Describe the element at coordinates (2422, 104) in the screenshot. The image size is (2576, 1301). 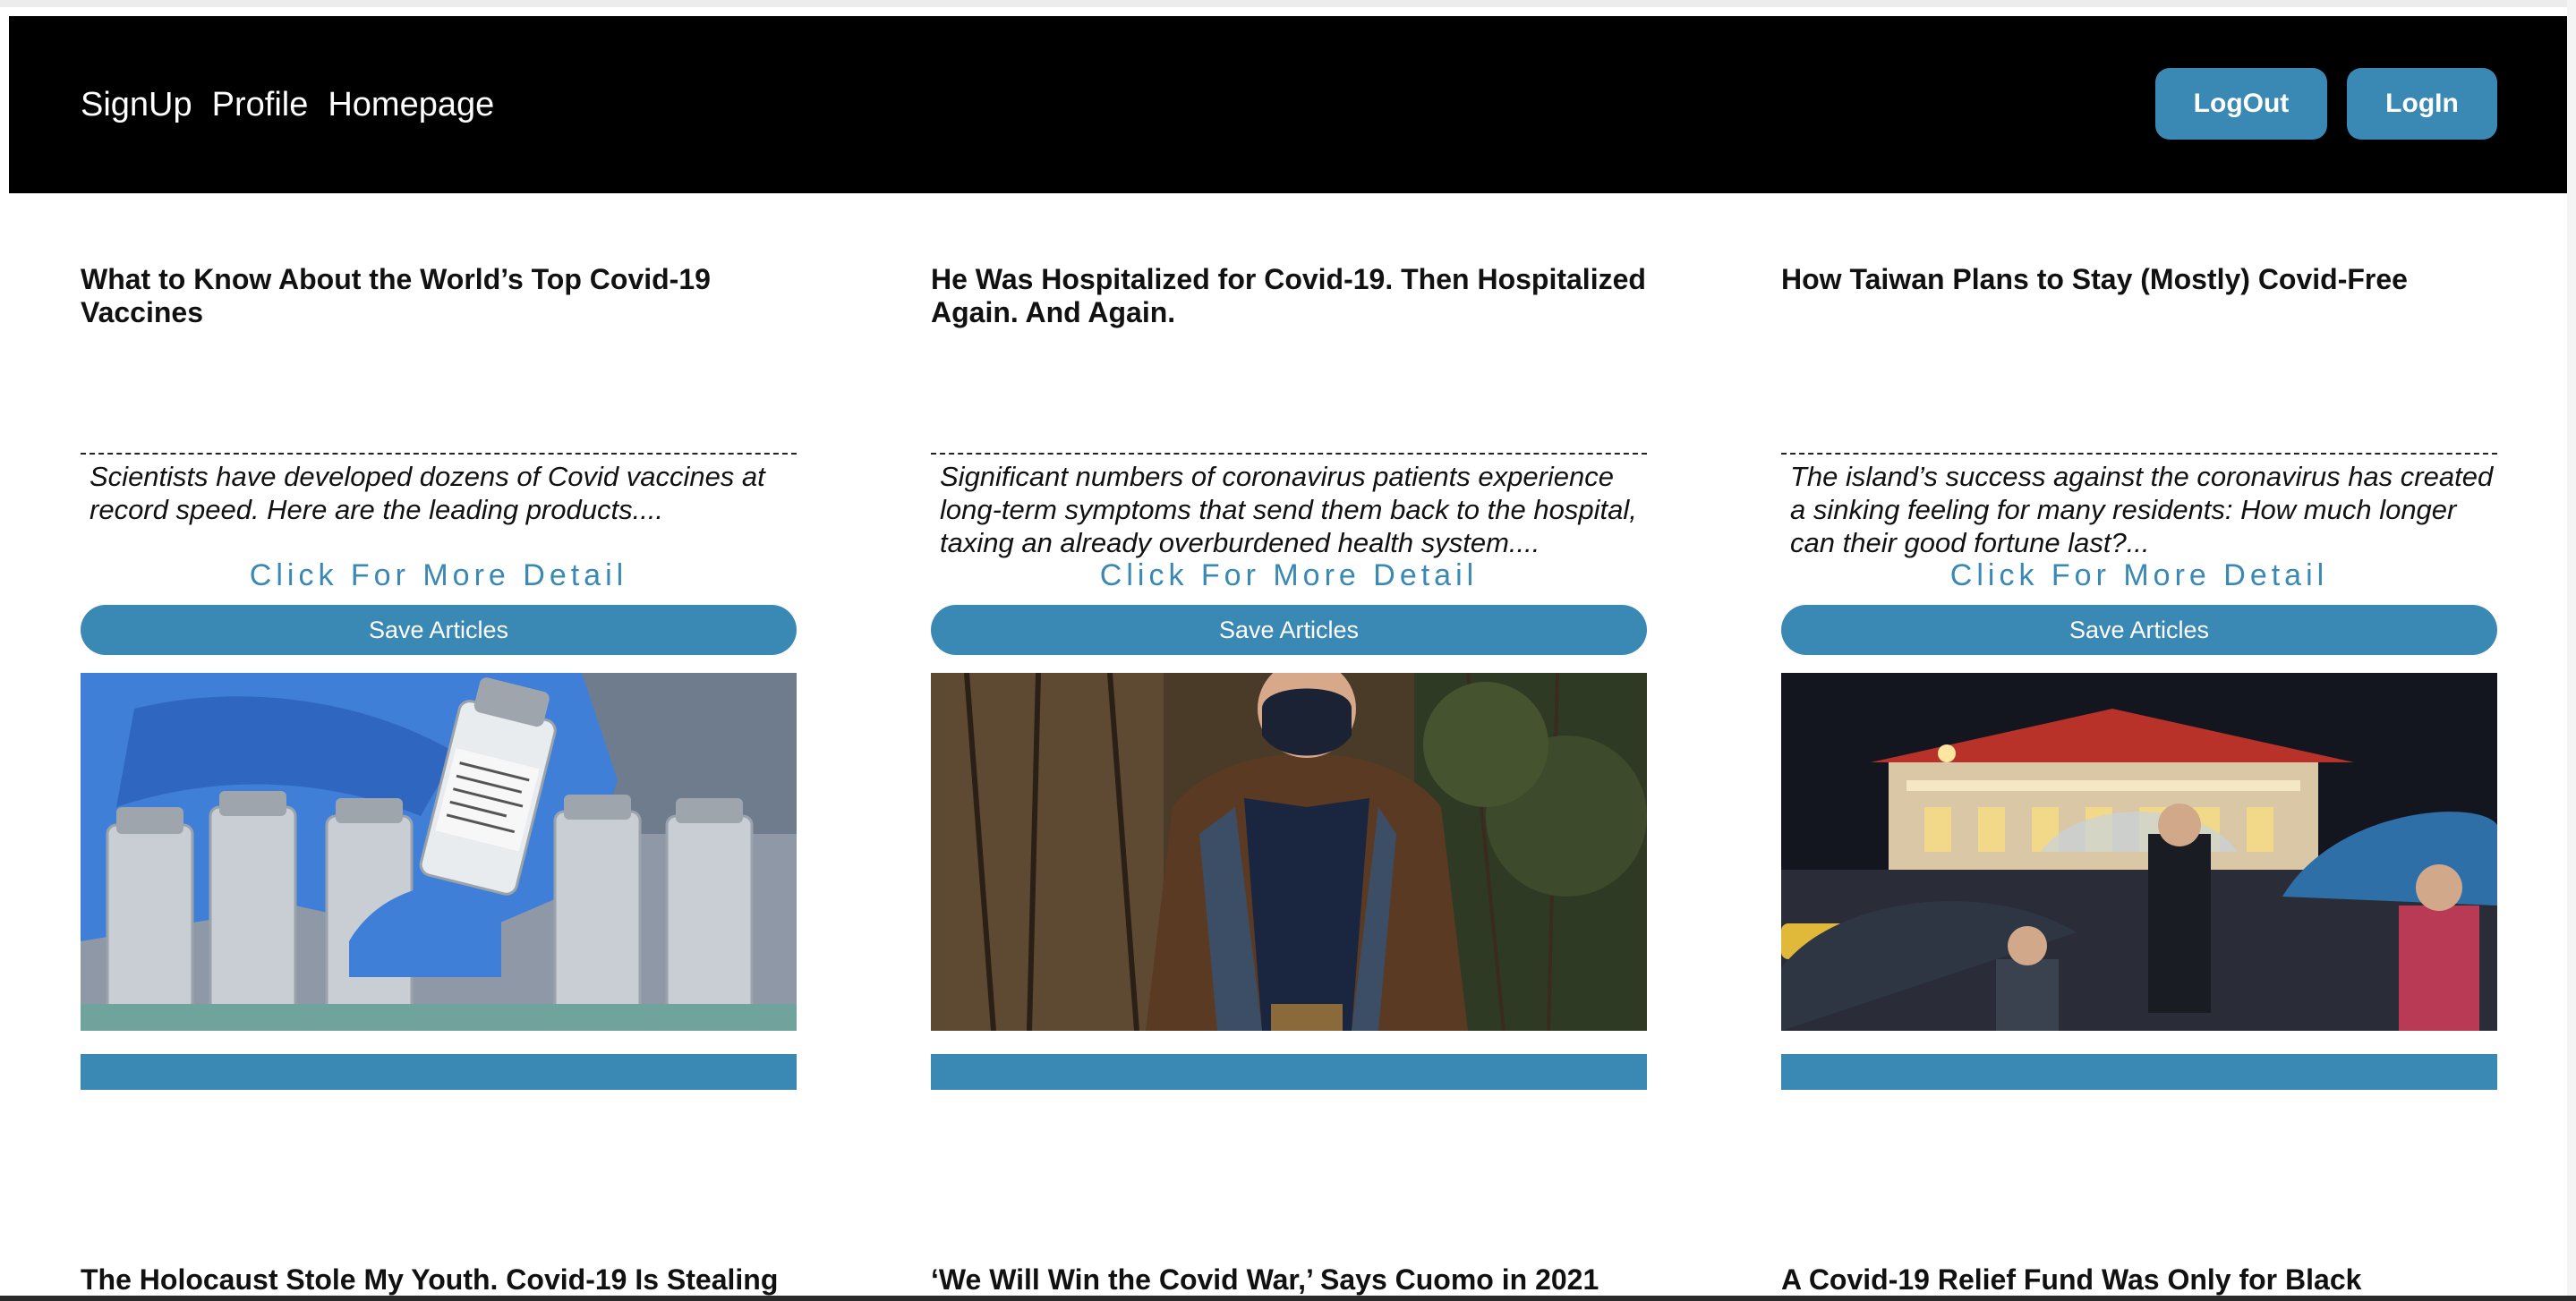
I see `login-button: LogIn` at that location.